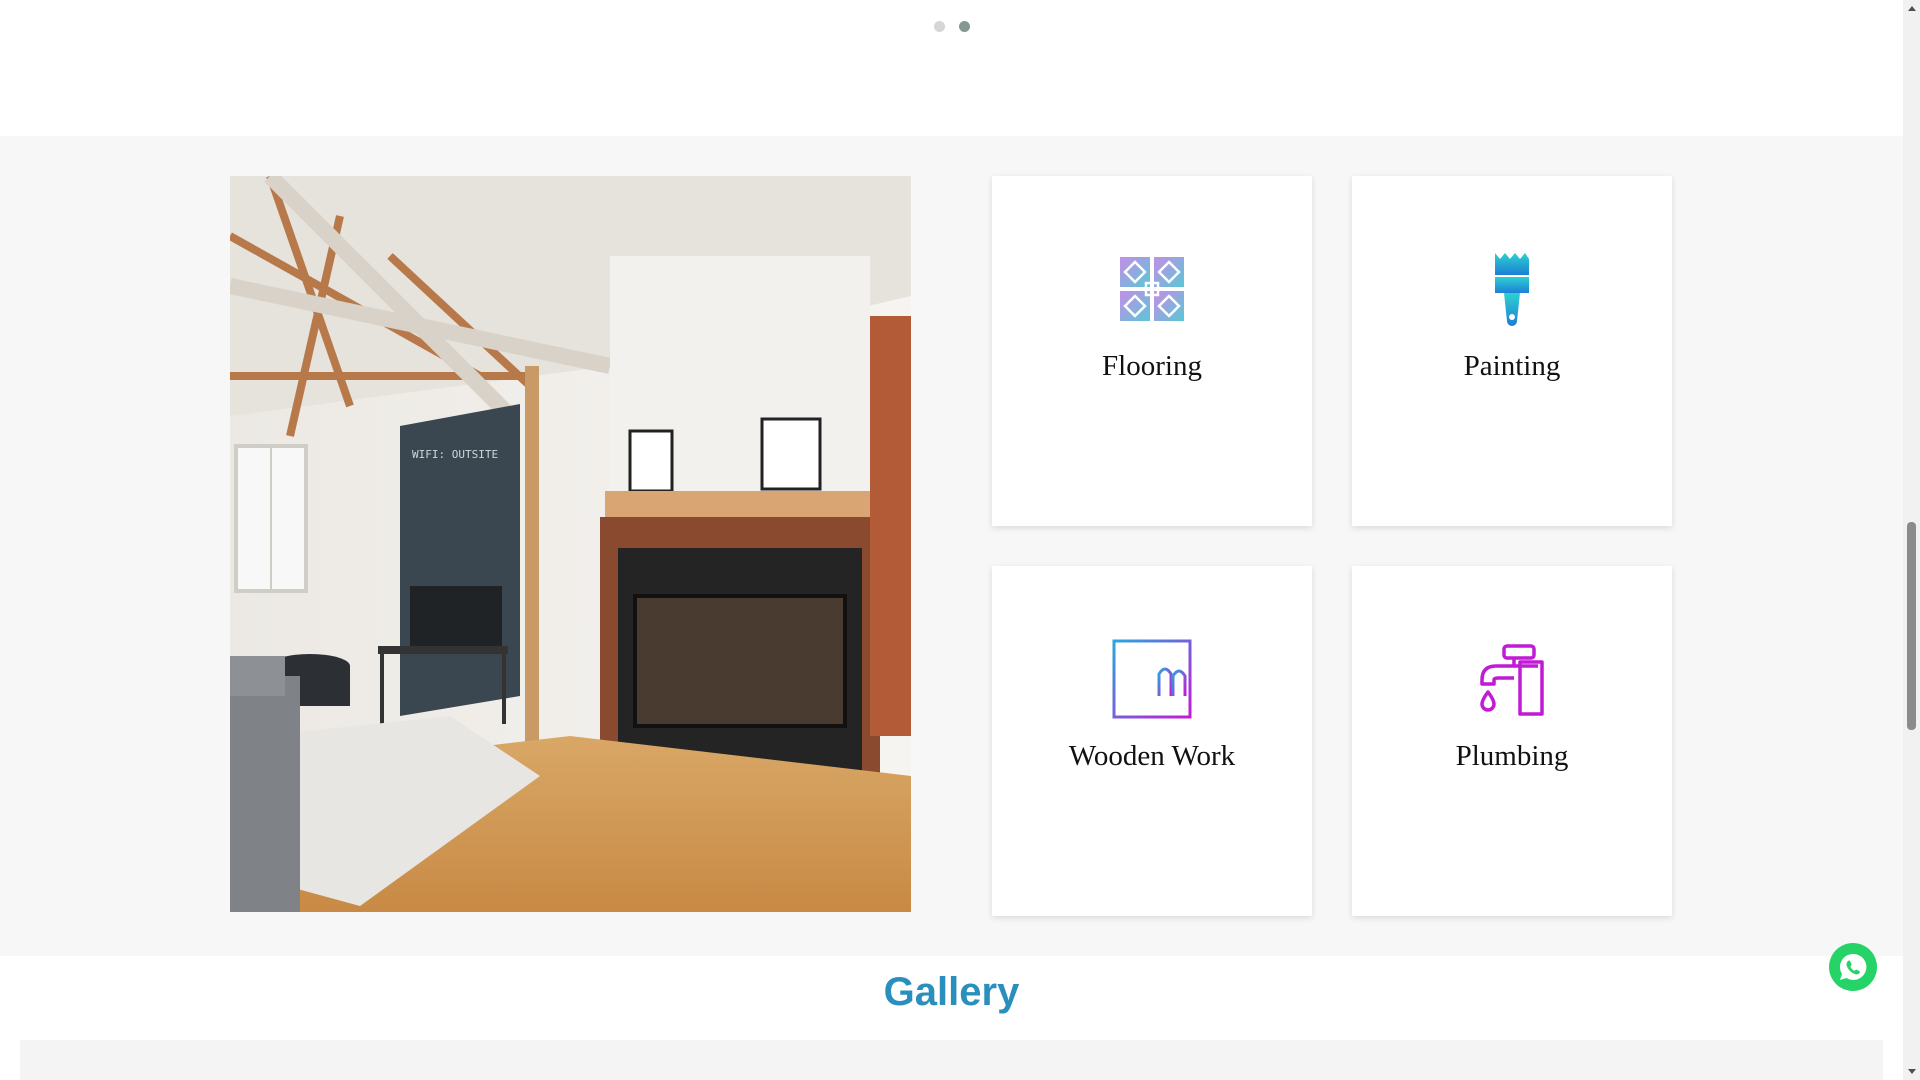 The width and height of the screenshot is (1920, 1080). Describe the element at coordinates (1152, 756) in the screenshot. I see `service-title: Wooden Work` at that location.